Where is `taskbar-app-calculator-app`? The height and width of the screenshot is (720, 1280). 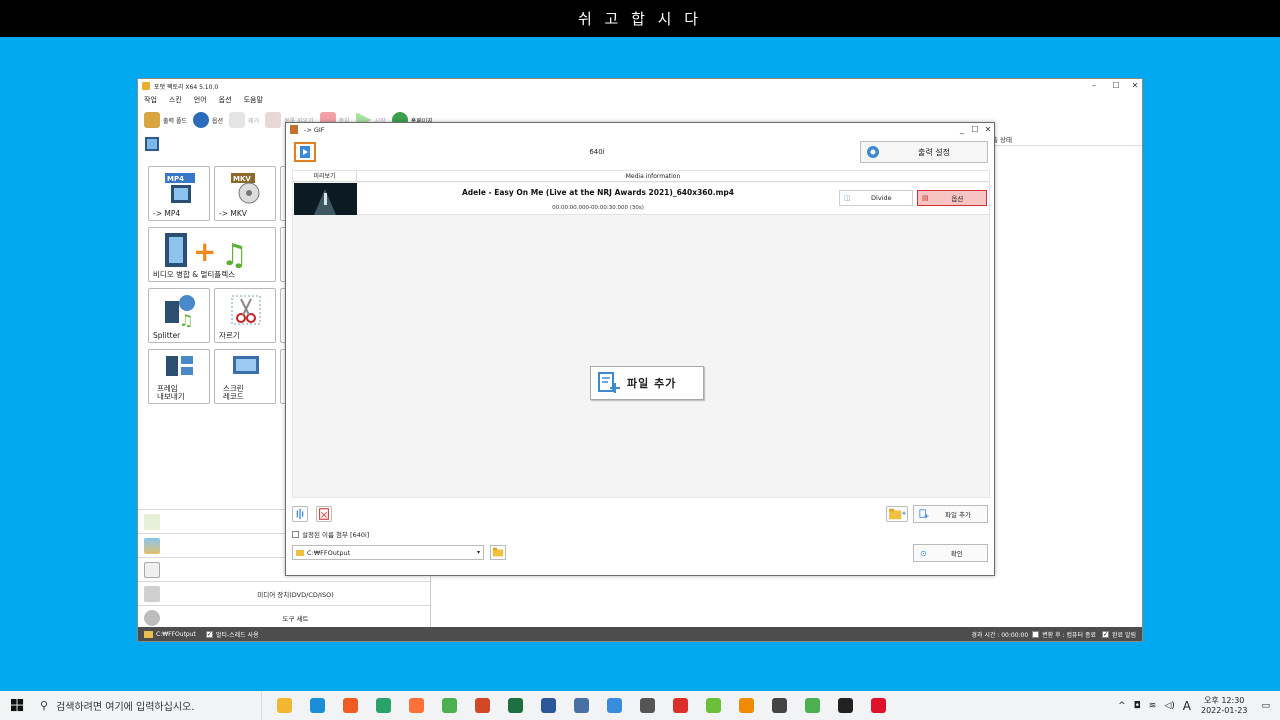 taskbar-app-calculator-app is located at coordinates (581, 706).